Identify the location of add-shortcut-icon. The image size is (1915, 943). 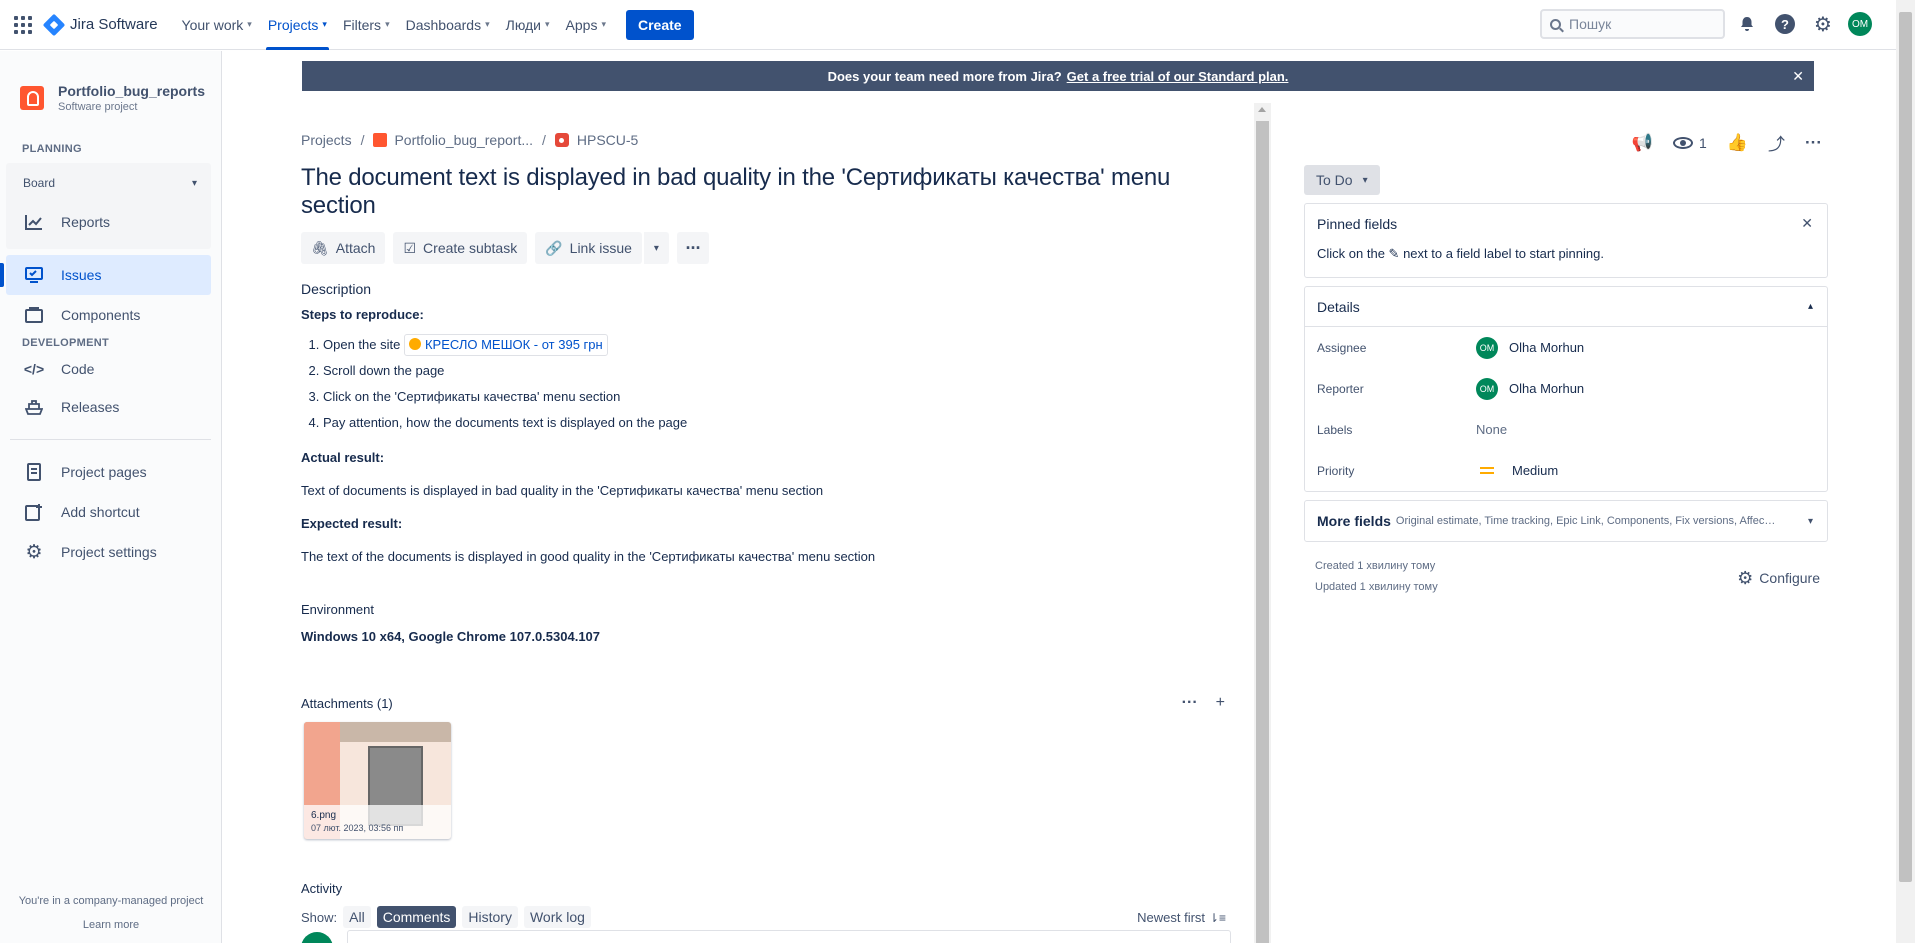
(34, 512).